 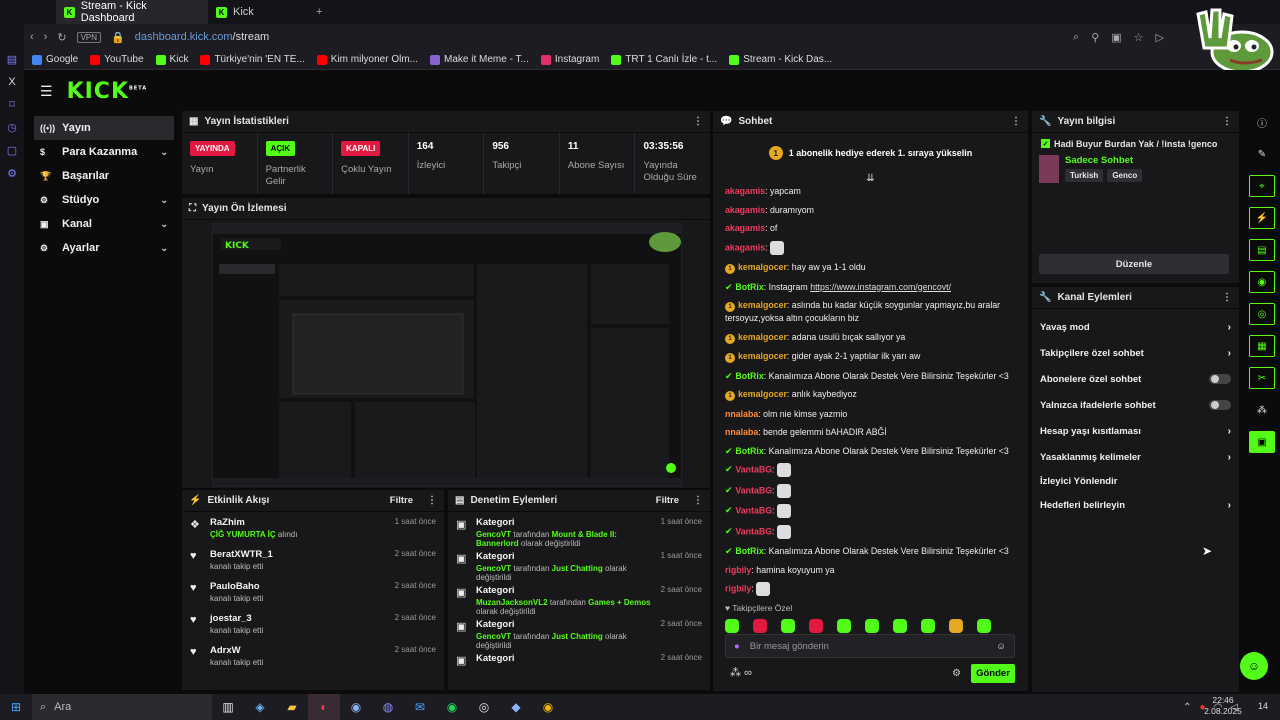 I want to click on channel-action-1: Takipçilere özel sohbet ›, so click(x=1135, y=353).